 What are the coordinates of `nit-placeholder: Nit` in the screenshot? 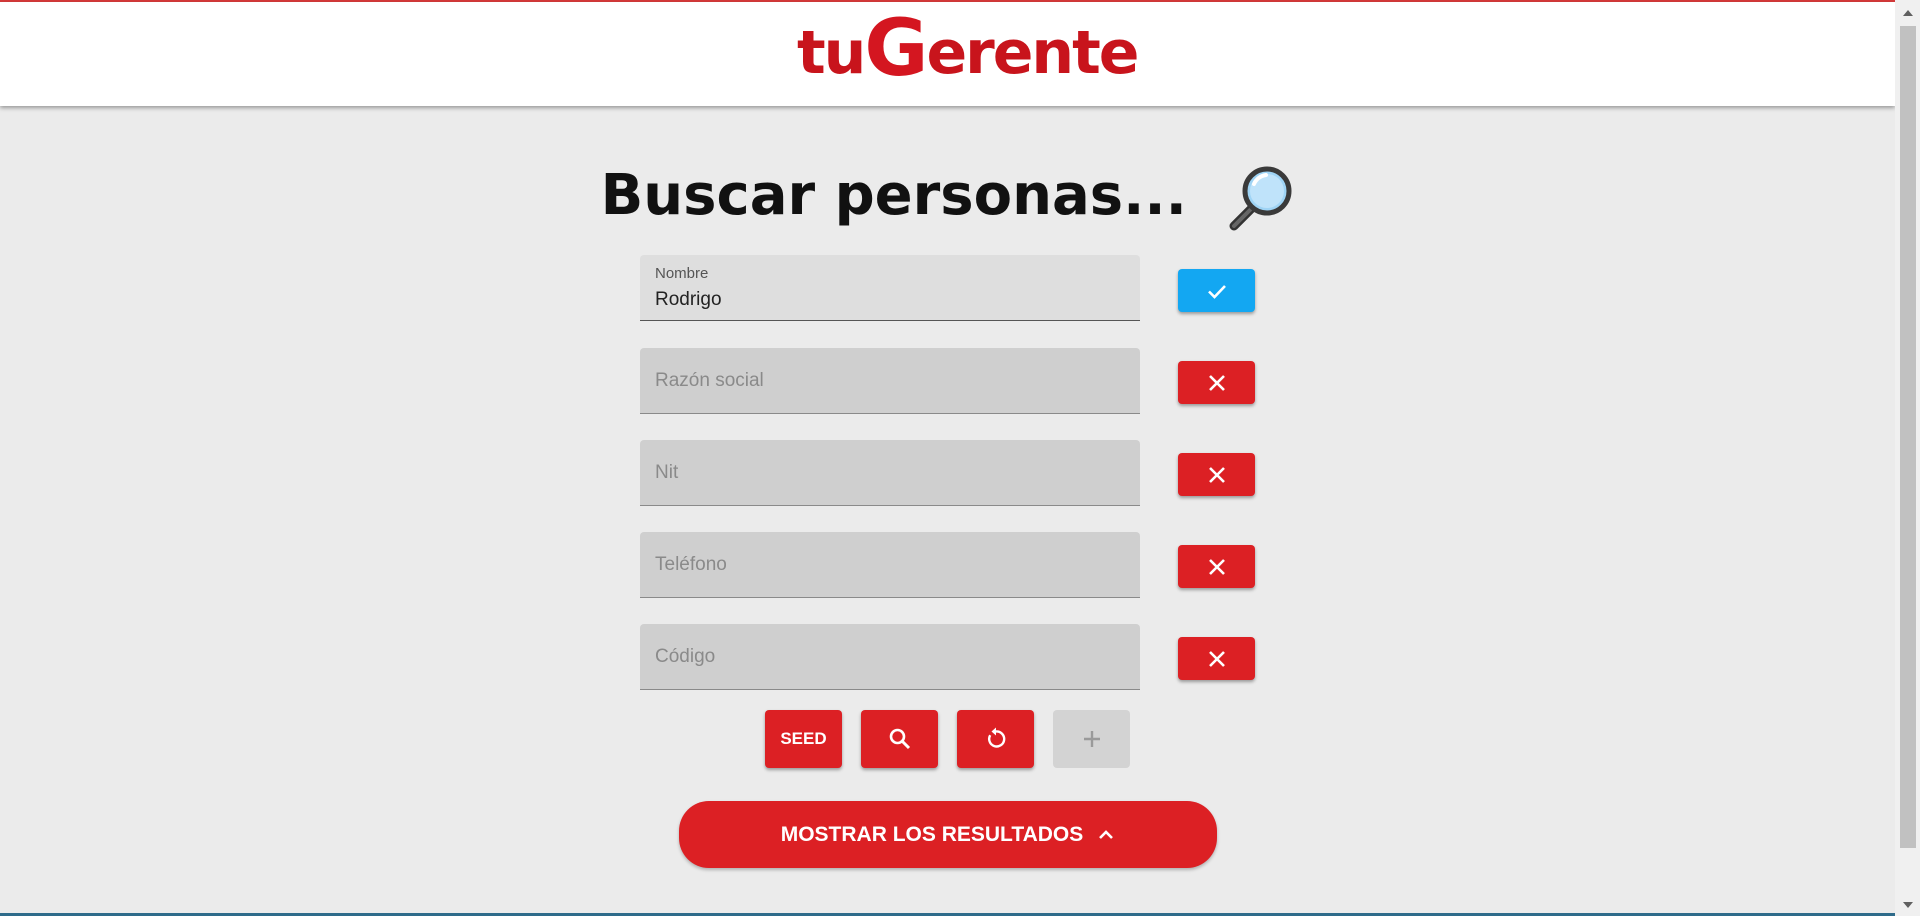 It's located at (667, 472).